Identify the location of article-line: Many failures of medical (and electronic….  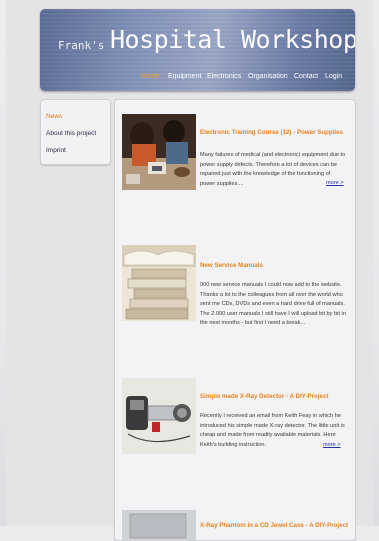
(273, 155).